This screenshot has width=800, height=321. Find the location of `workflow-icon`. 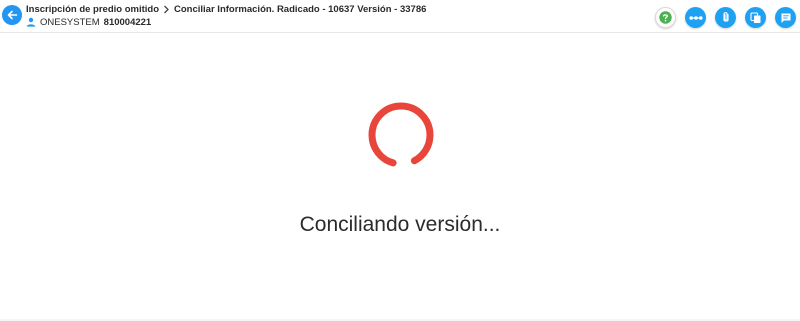

workflow-icon is located at coordinates (695, 17).